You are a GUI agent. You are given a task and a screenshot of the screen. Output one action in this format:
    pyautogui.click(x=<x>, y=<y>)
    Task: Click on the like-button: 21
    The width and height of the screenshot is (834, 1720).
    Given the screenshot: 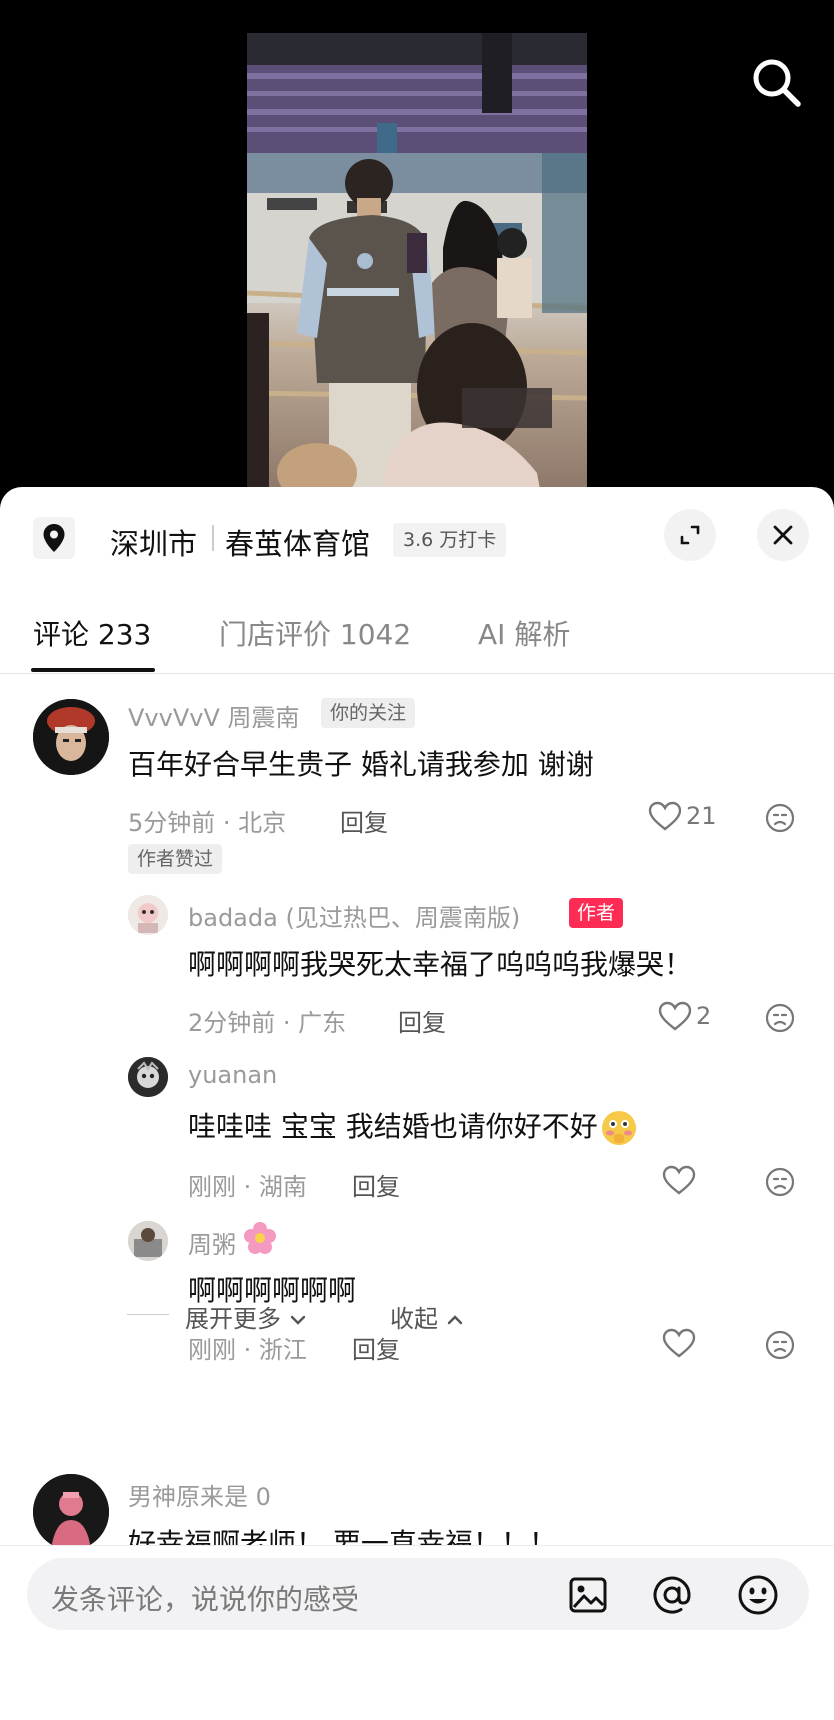 What is the action you would take?
    pyautogui.click(x=682, y=816)
    